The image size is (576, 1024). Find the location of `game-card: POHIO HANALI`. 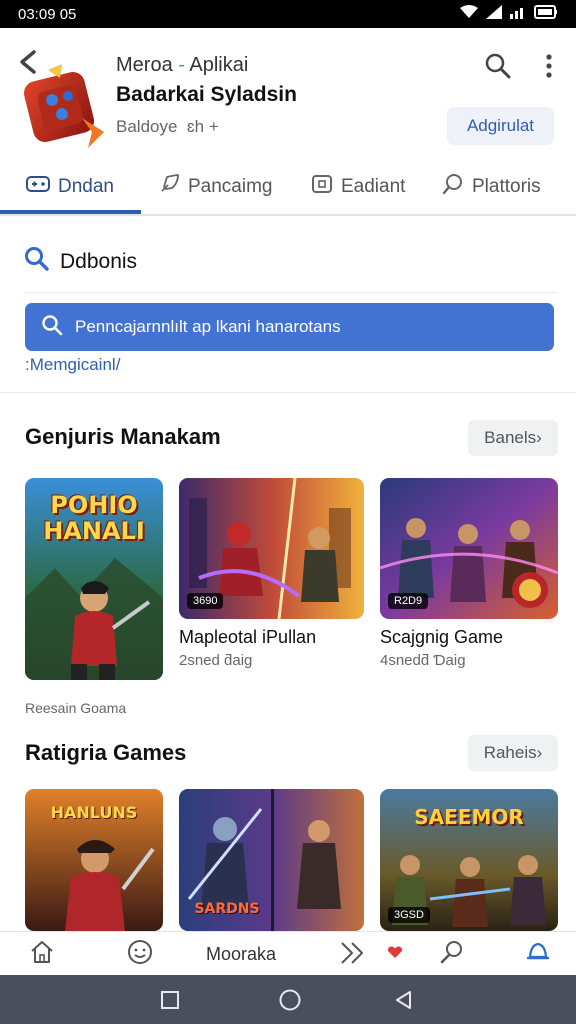

game-card: POHIO HANALI is located at coordinates (94, 579).